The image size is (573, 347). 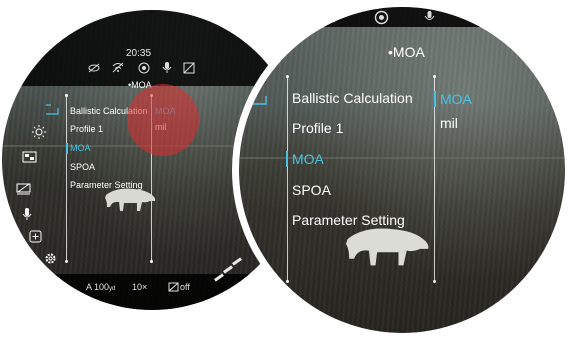 What do you see at coordinates (66, 178) in the screenshot?
I see `menu-left-divider` at bounding box center [66, 178].